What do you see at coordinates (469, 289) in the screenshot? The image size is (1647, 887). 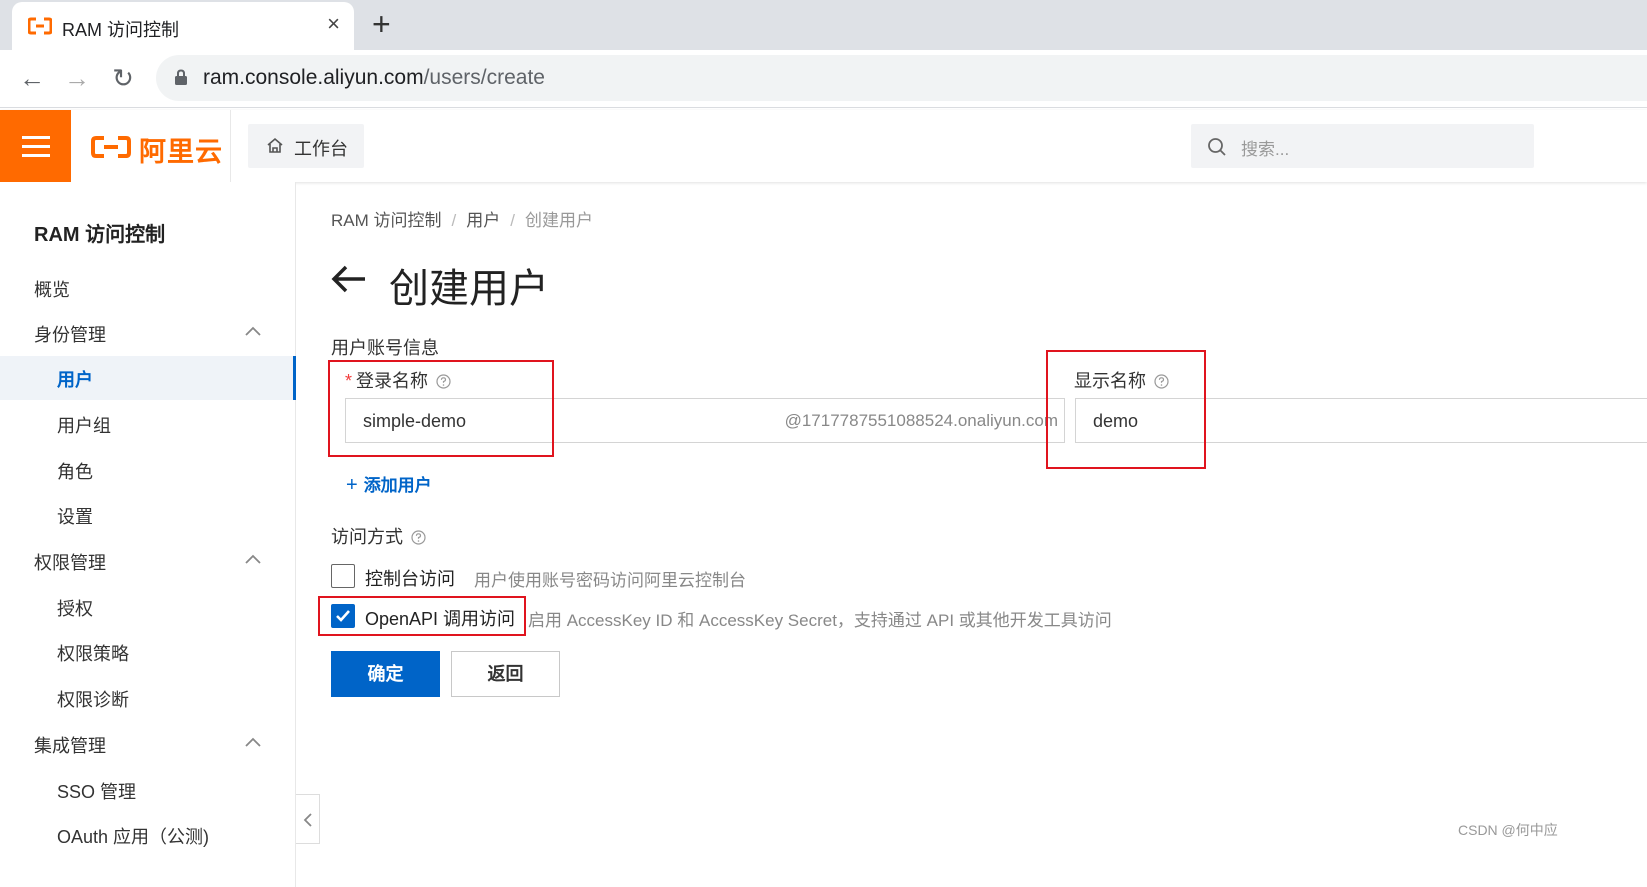 I see `page-title: 创建用户` at bounding box center [469, 289].